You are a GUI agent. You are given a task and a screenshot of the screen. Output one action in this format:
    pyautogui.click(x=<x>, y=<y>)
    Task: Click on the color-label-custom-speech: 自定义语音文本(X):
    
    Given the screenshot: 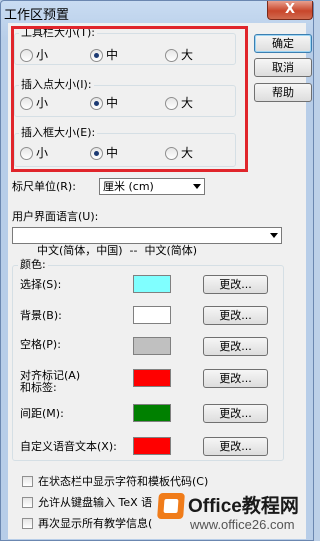 What is the action you would take?
    pyautogui.click(x=68, y=446)
    